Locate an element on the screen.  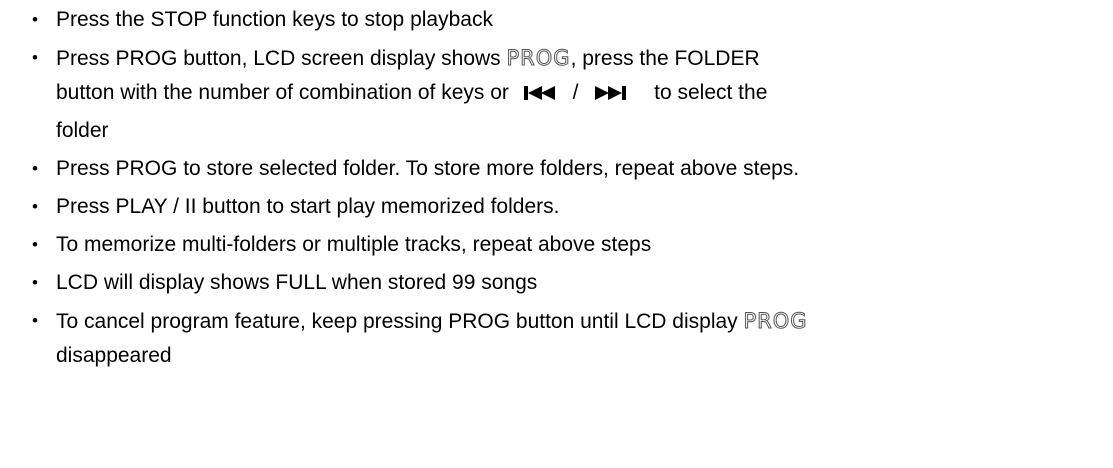
instruction-line: disappeared is located at coordinates (584, 356).